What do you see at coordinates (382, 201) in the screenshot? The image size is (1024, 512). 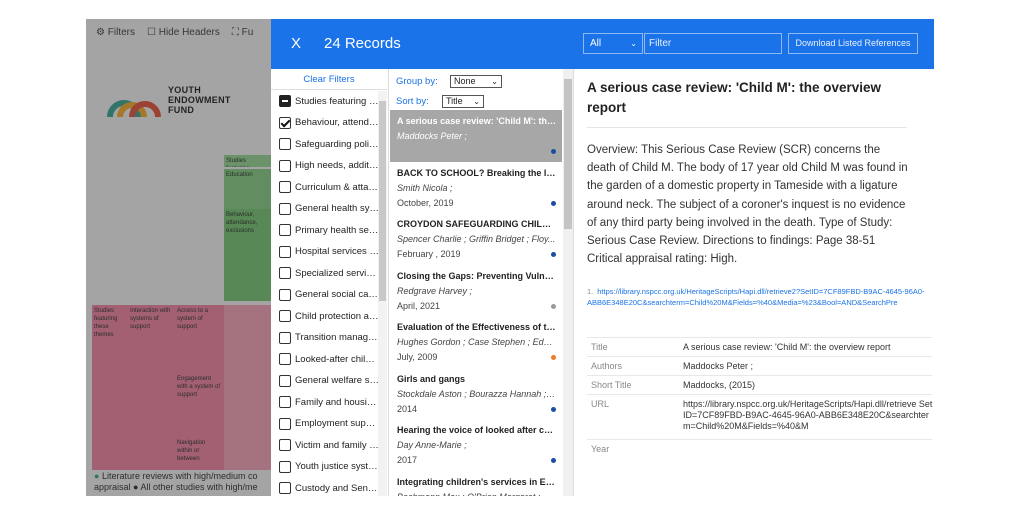 I see `filters-scroll-thumb` at bounding box center [382, 201].